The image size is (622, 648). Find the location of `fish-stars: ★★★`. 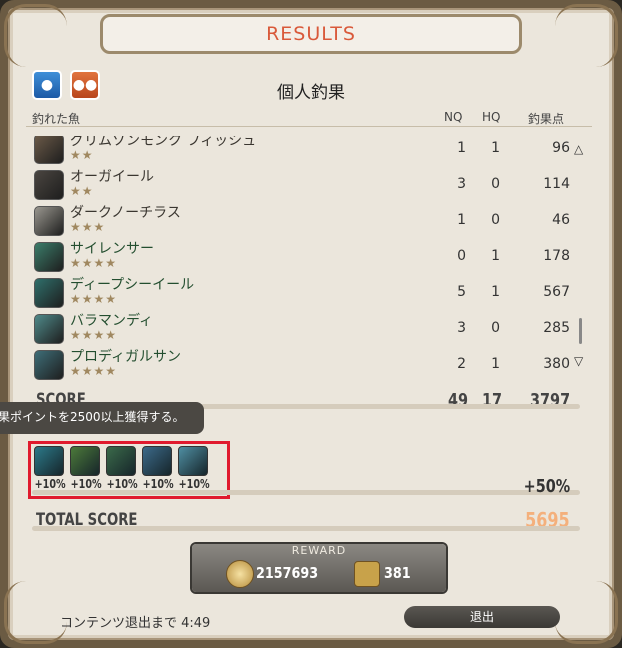

fish-stars: ★★★ is located at coordinates (88, 227).